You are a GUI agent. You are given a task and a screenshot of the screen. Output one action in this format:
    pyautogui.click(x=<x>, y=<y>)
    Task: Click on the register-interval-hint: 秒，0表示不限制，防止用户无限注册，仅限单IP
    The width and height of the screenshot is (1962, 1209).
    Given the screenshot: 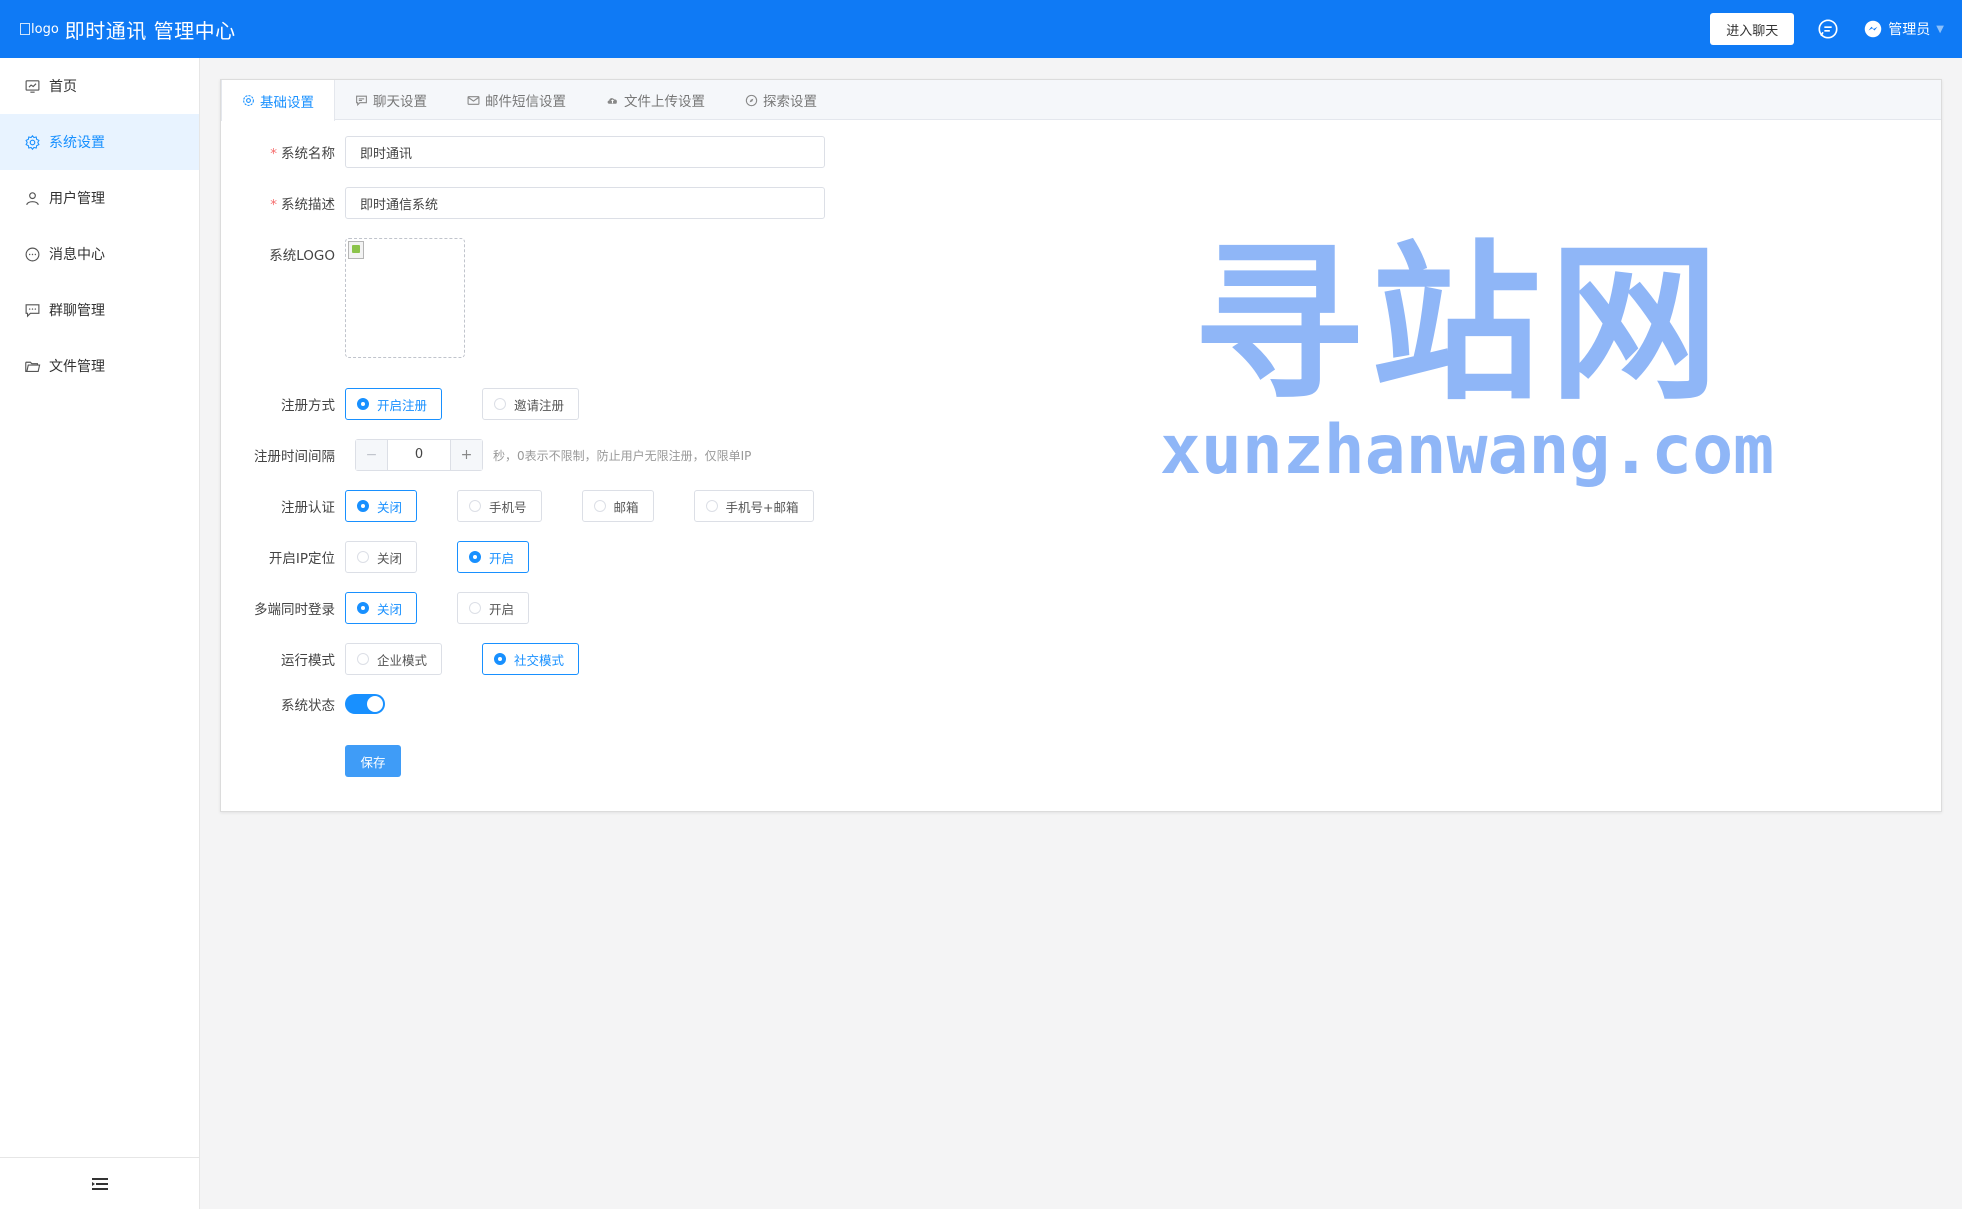 What is the action you would take?
    pyautogui.click(x=622, y=455)
    